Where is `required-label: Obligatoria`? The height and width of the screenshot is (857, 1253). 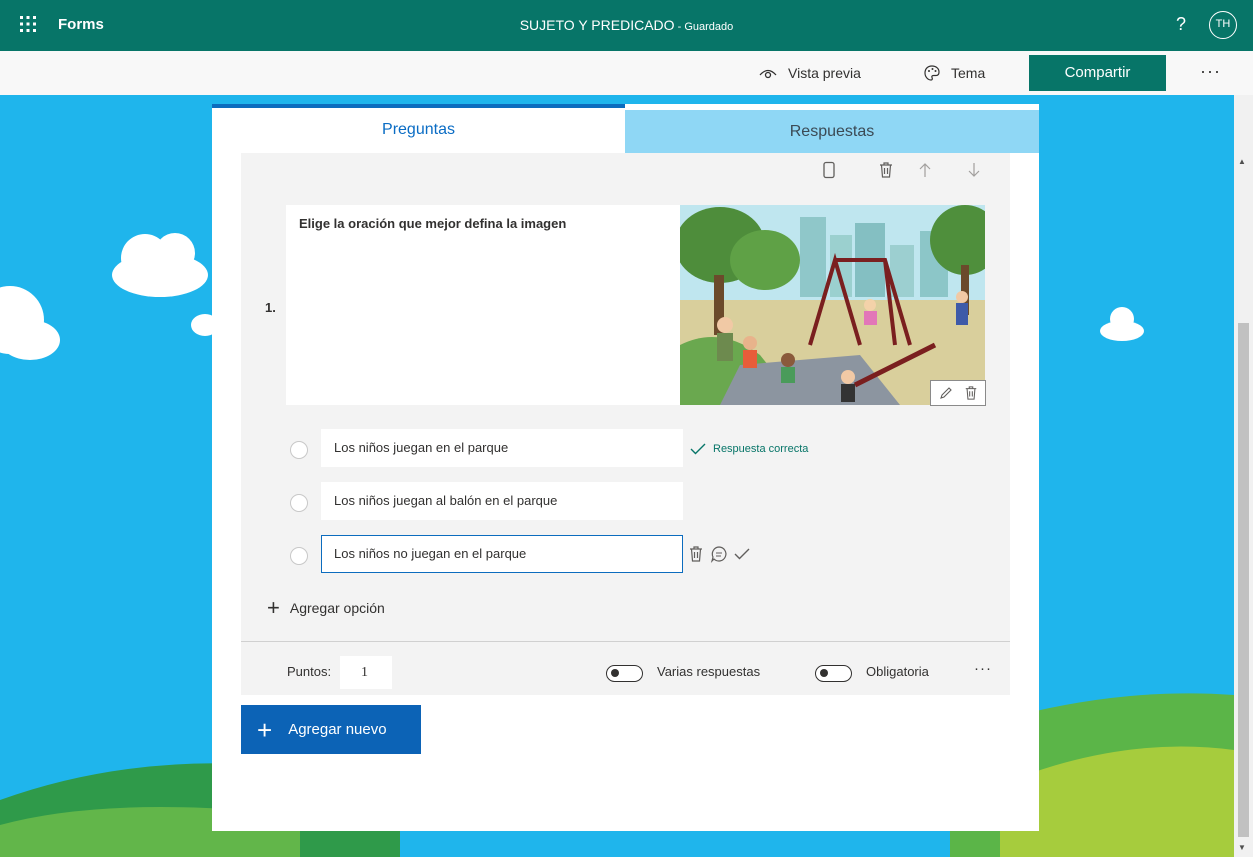 required-label: Obligatoria is located at coordinates (897, 671).